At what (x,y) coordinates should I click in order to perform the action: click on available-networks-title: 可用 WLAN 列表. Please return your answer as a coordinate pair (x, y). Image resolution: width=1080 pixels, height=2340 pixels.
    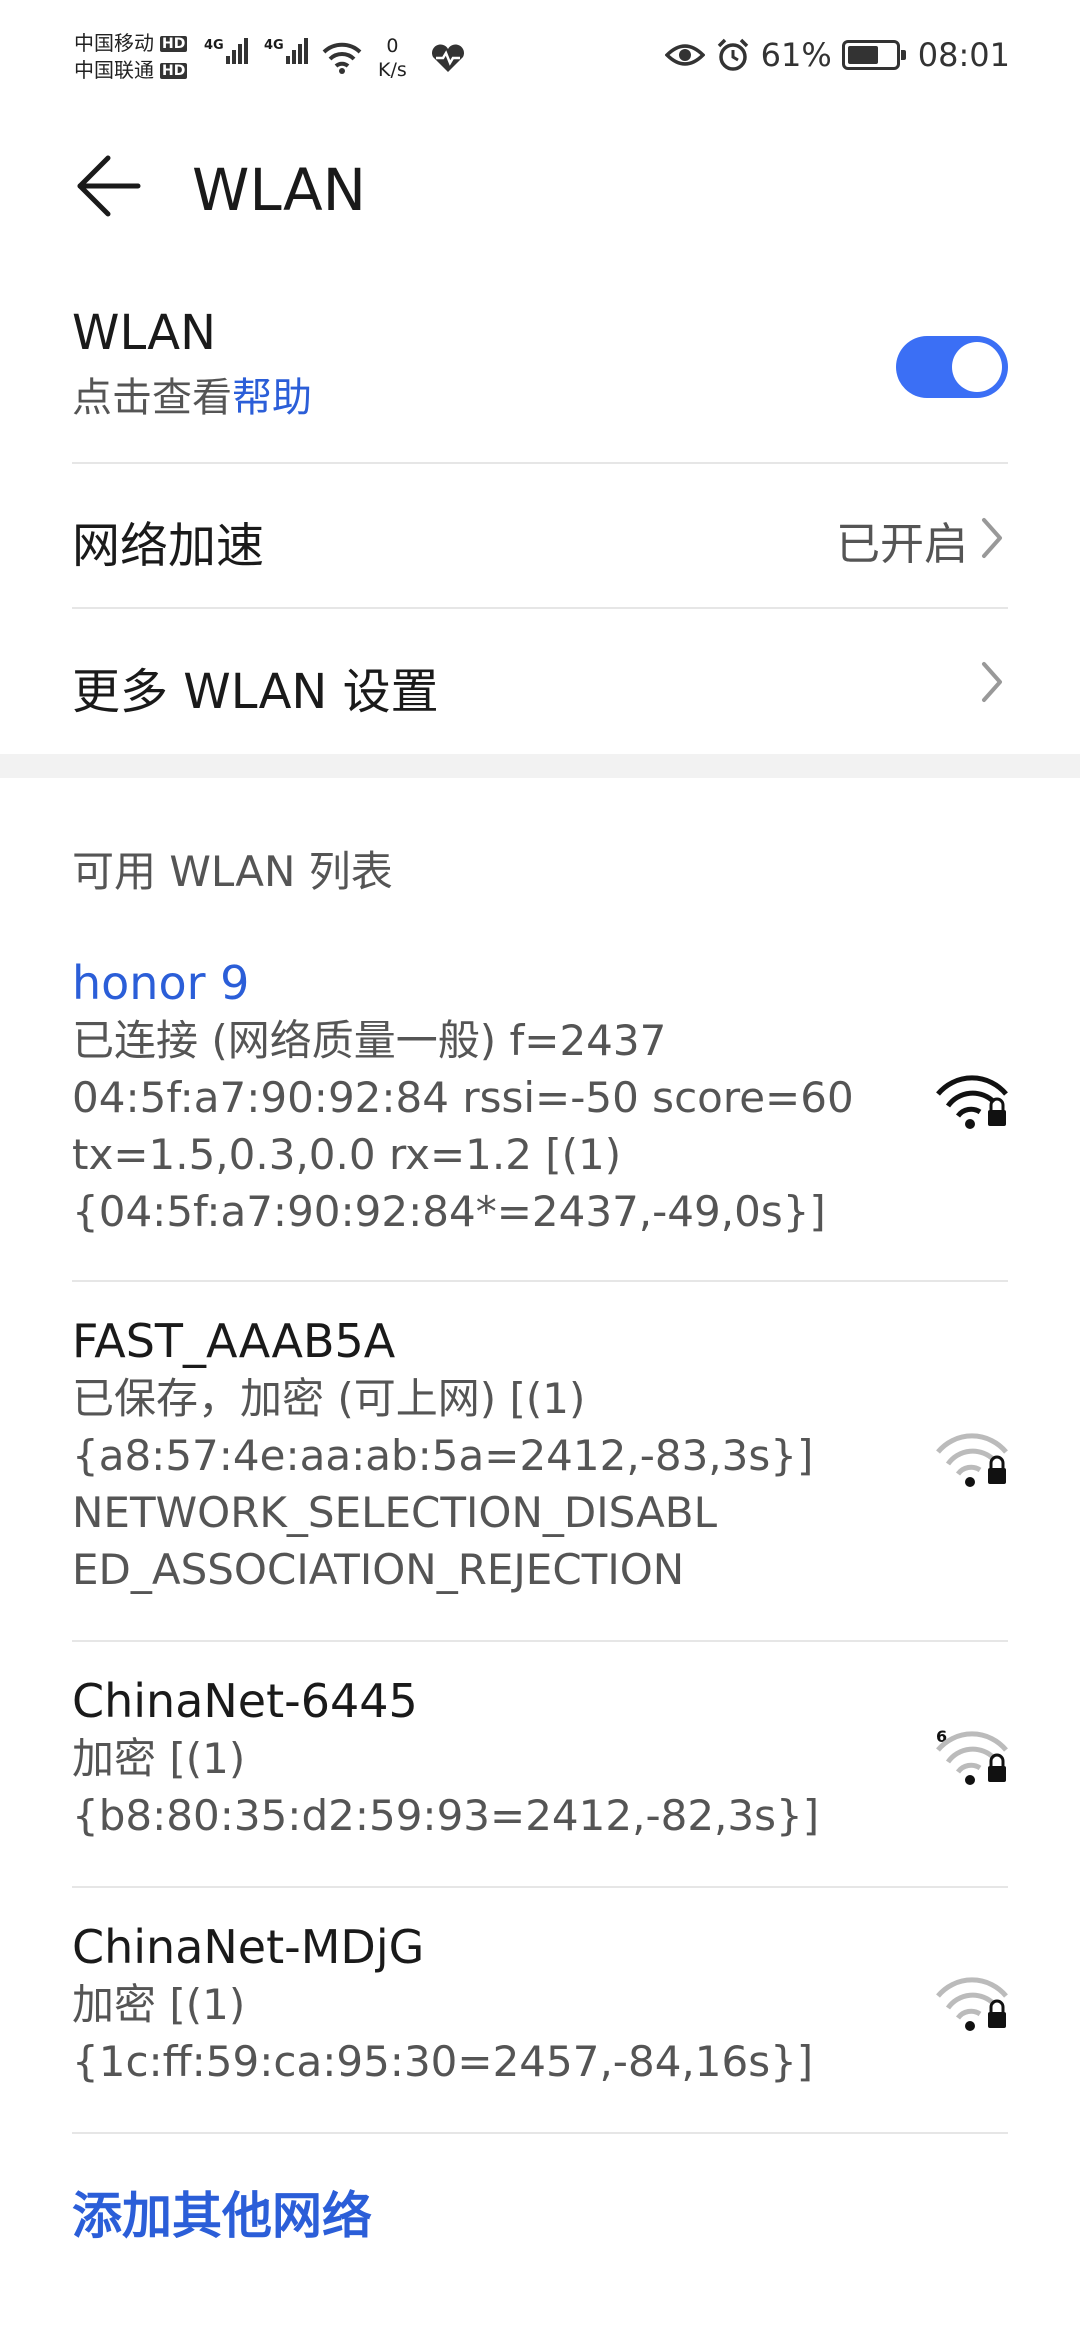
    Looking at the image, I should click on (232, 871).